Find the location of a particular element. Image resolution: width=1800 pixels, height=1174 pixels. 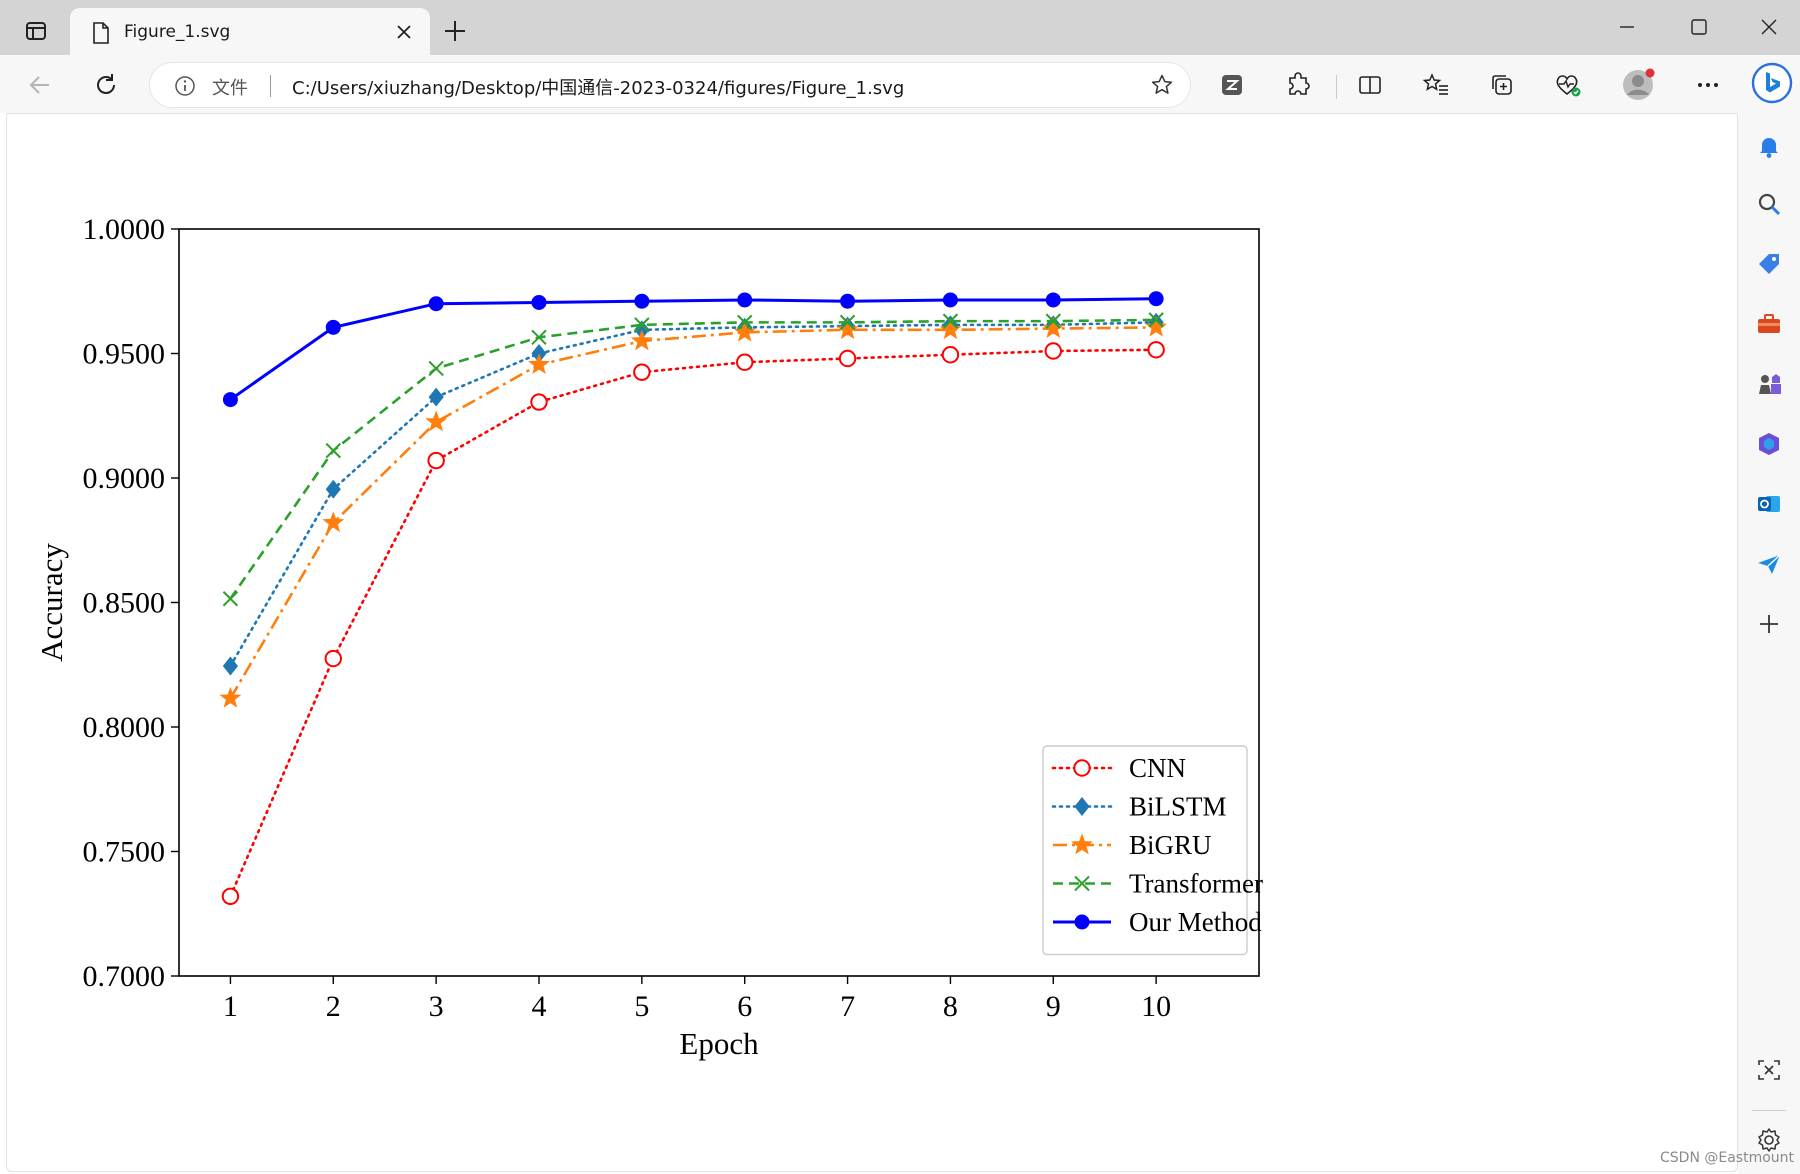

address-scheme-label: 文件 is located at coordinates (230, 88).